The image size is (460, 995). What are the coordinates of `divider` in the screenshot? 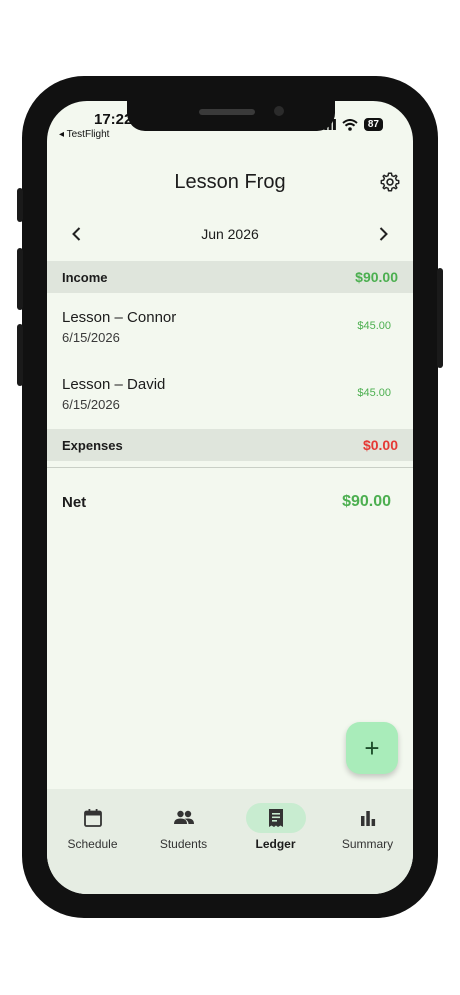 It's located at (230, 467).